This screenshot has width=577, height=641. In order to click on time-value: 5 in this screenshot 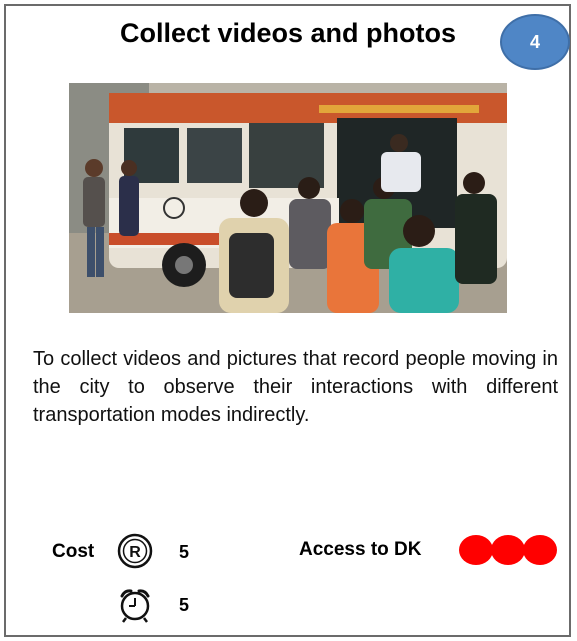, I will do `click(184, 605)`.